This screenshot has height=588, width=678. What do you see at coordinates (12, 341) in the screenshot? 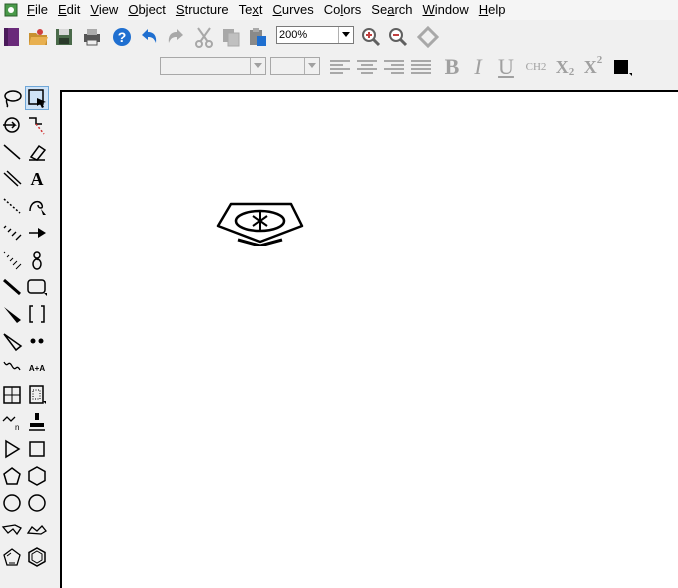
I see `hollow-wedge-tool` at bounding box center [12, 341].